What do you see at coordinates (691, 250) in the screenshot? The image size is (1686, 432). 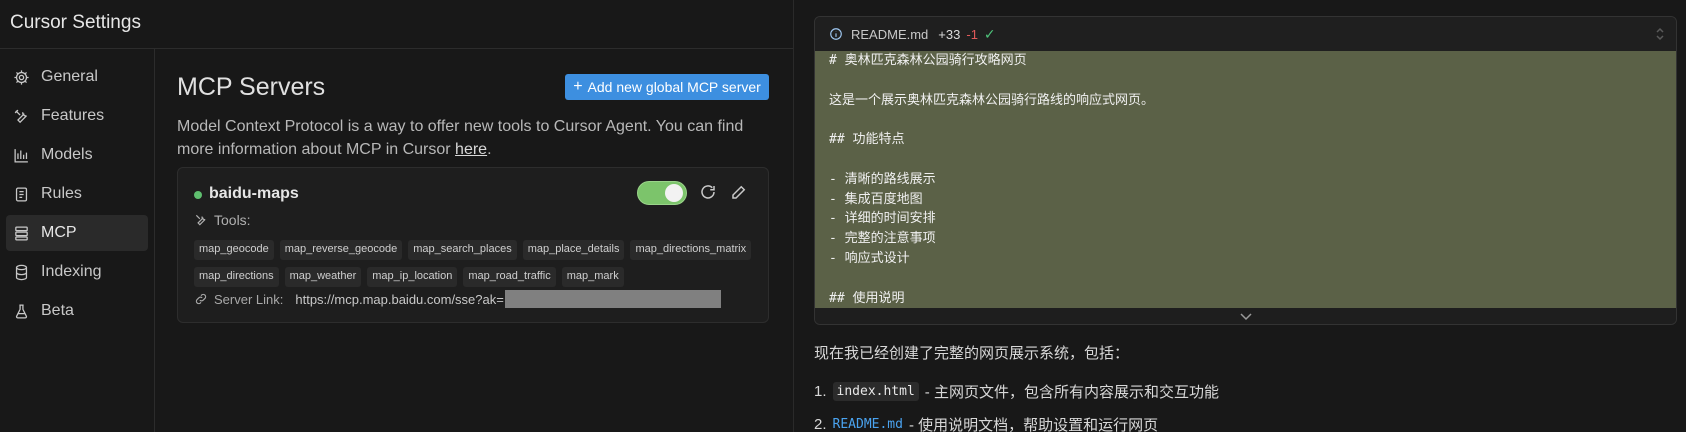 I see `tool-tag: map_directions_matrix` at bounding box center [691, 250].